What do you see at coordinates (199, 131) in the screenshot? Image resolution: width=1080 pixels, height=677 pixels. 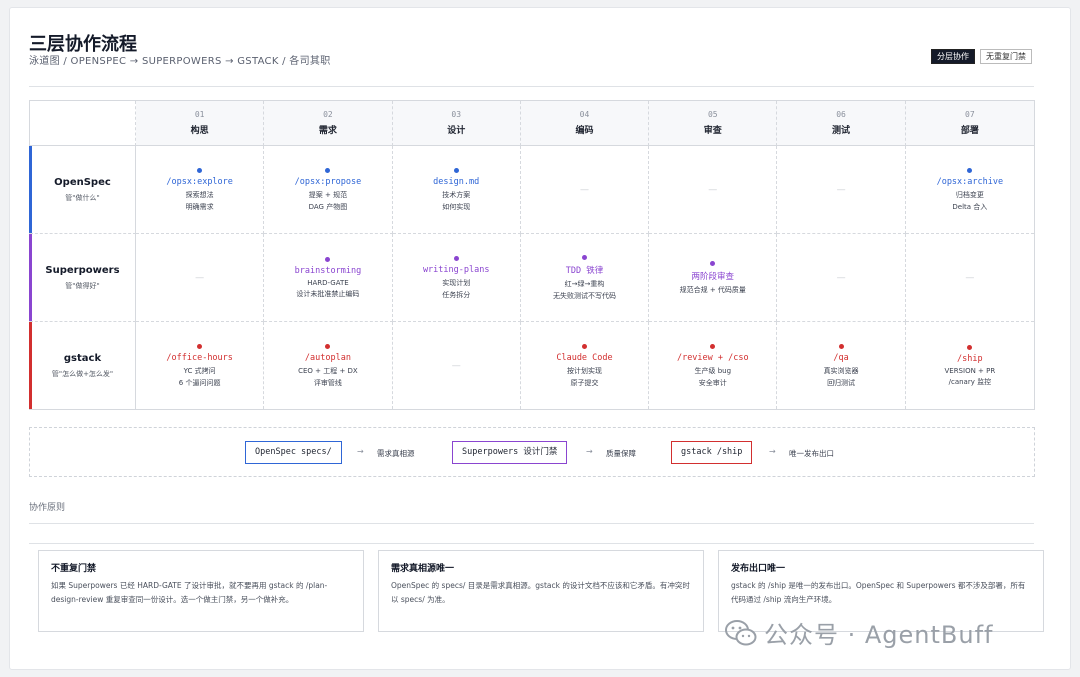 I see `stage-name: 构思` at bounding box center [199, 131].